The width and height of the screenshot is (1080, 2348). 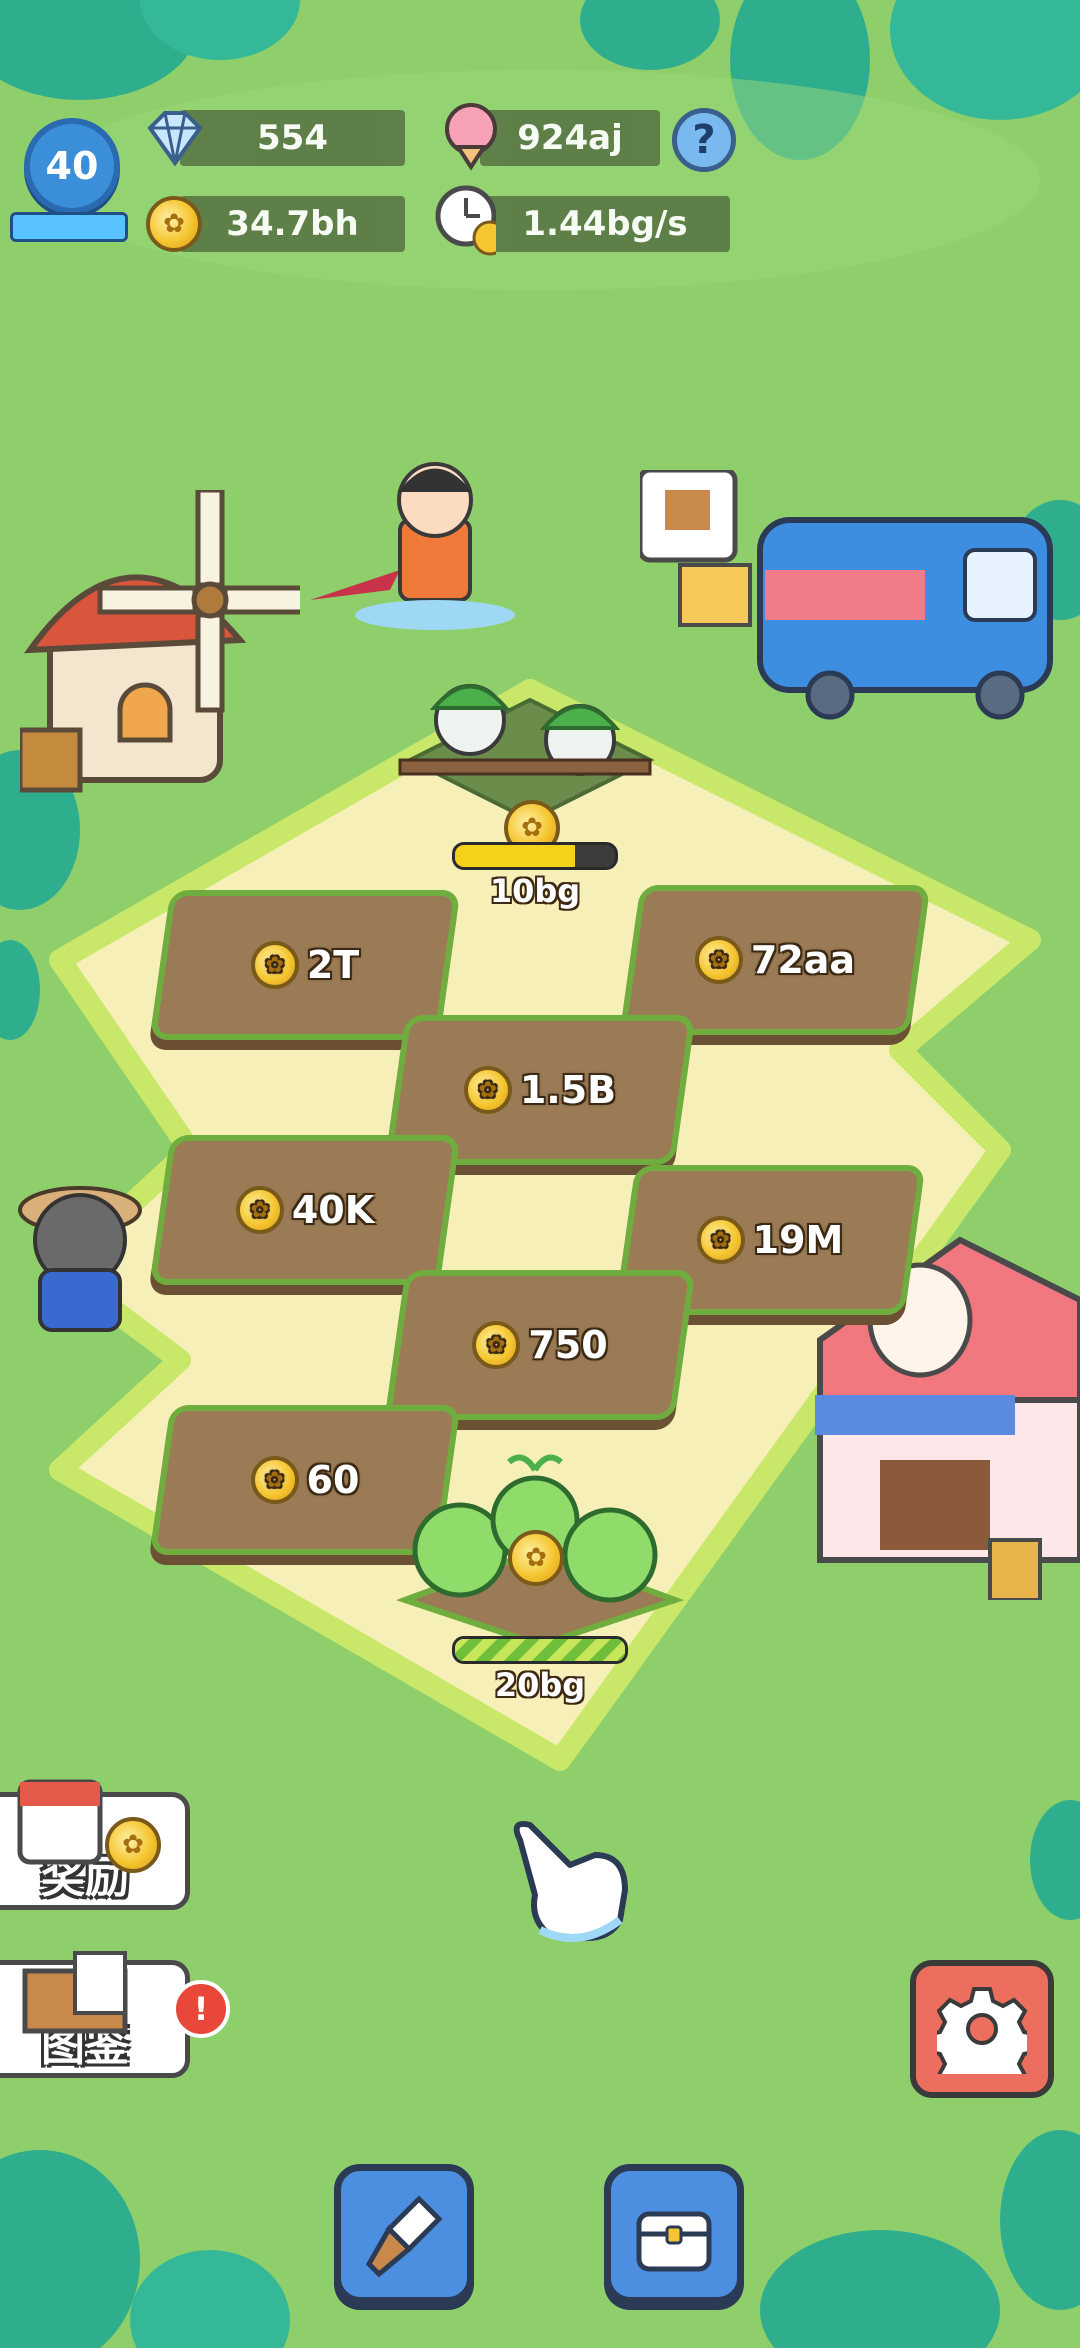 I want to click on ice-cream-value: 924aj, so click(x=570, y=138).